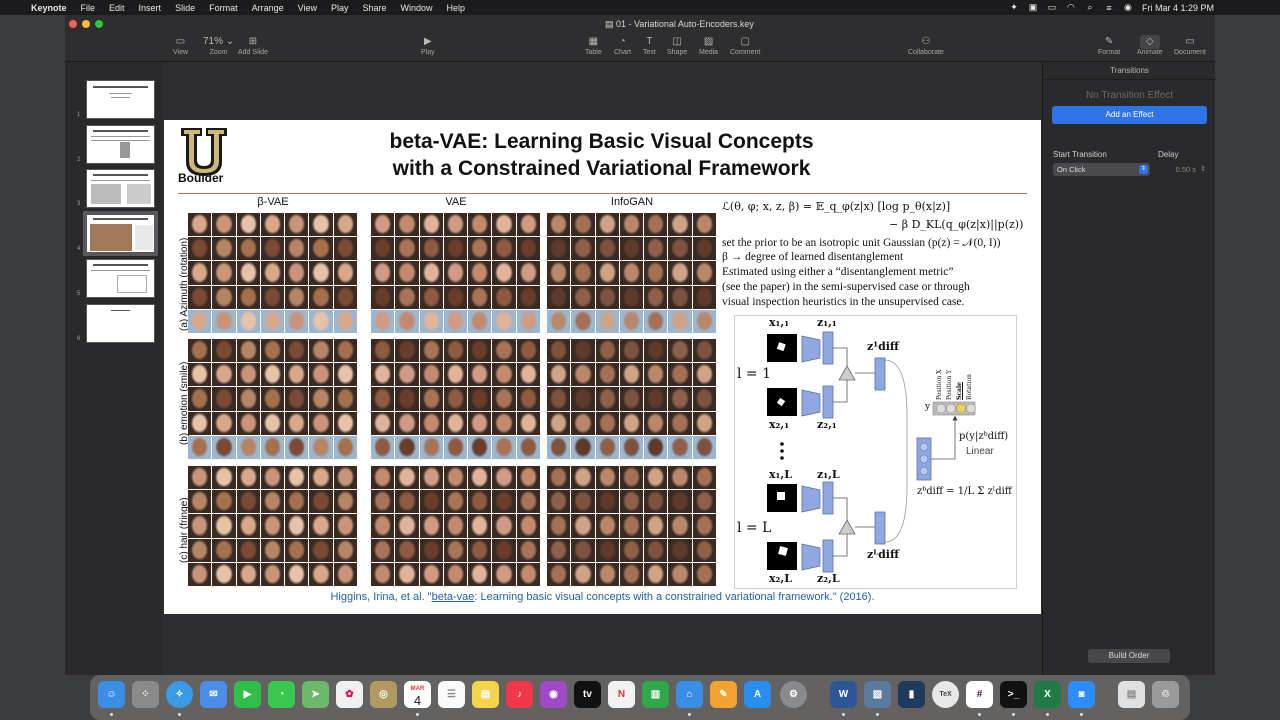  I want to click on preview-icon: ▧, so click(877, 694).